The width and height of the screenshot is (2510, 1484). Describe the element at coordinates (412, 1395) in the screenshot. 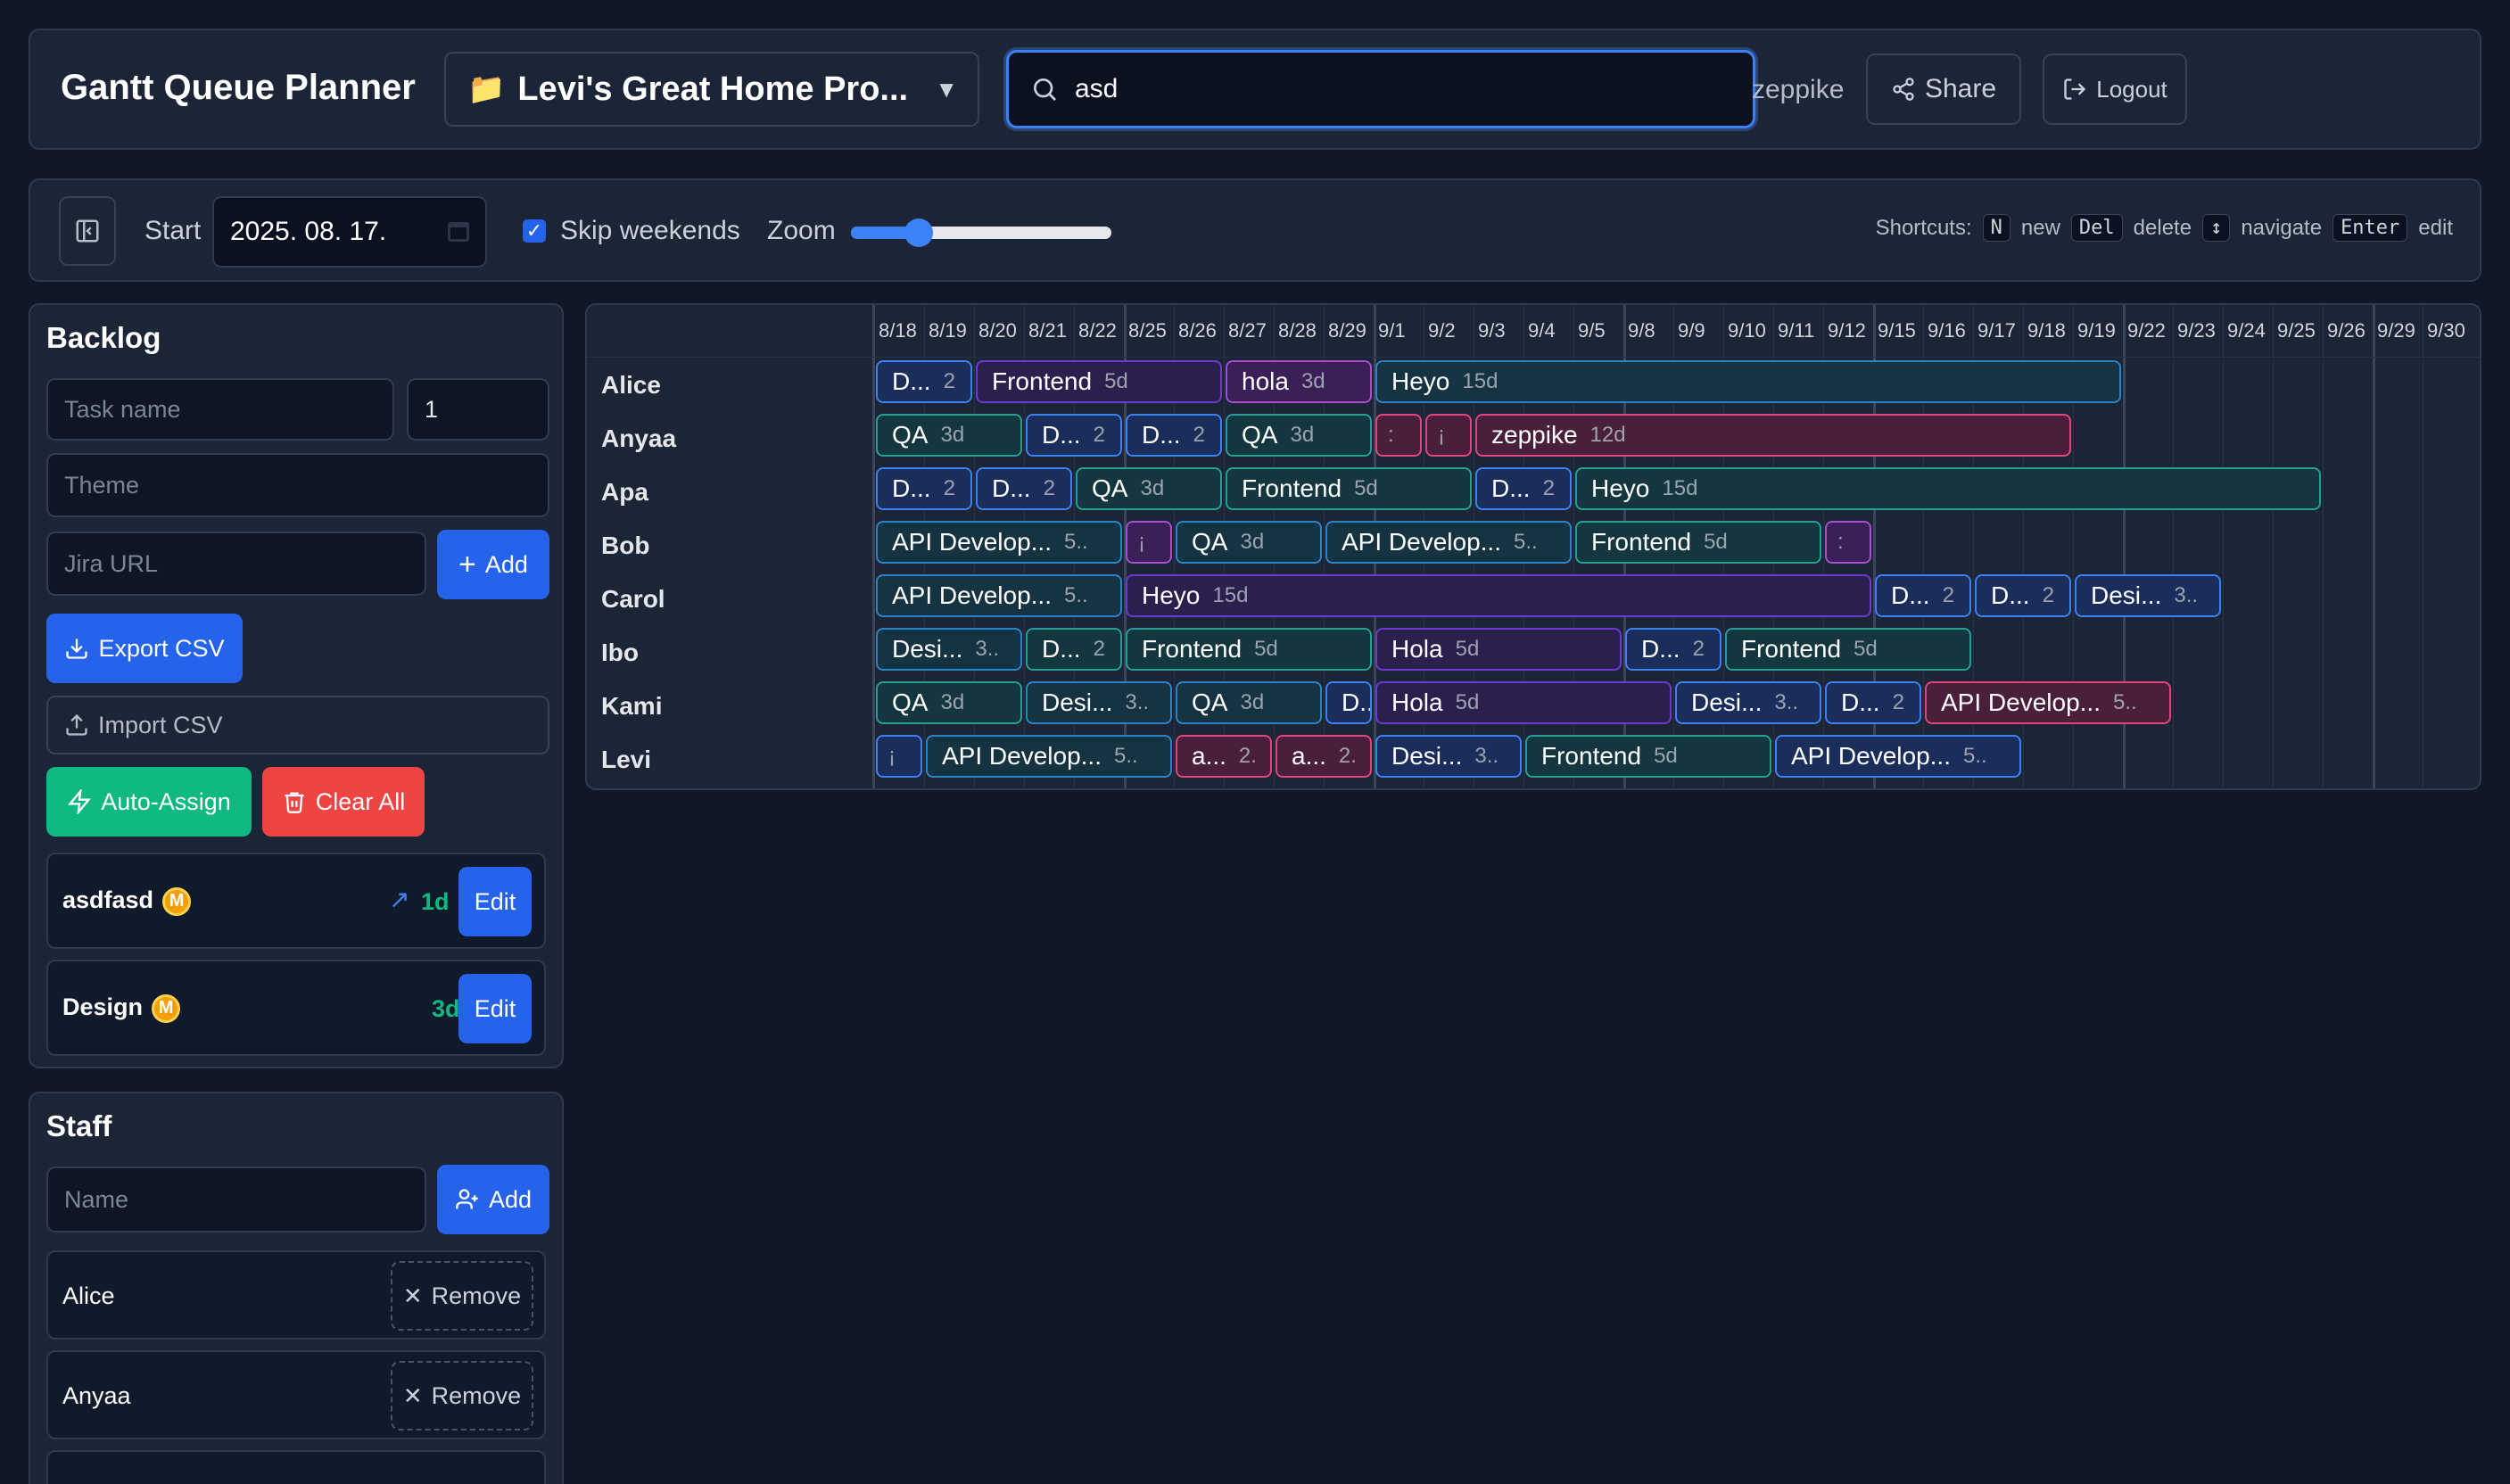

I see `close-icon: ✕` at that location.